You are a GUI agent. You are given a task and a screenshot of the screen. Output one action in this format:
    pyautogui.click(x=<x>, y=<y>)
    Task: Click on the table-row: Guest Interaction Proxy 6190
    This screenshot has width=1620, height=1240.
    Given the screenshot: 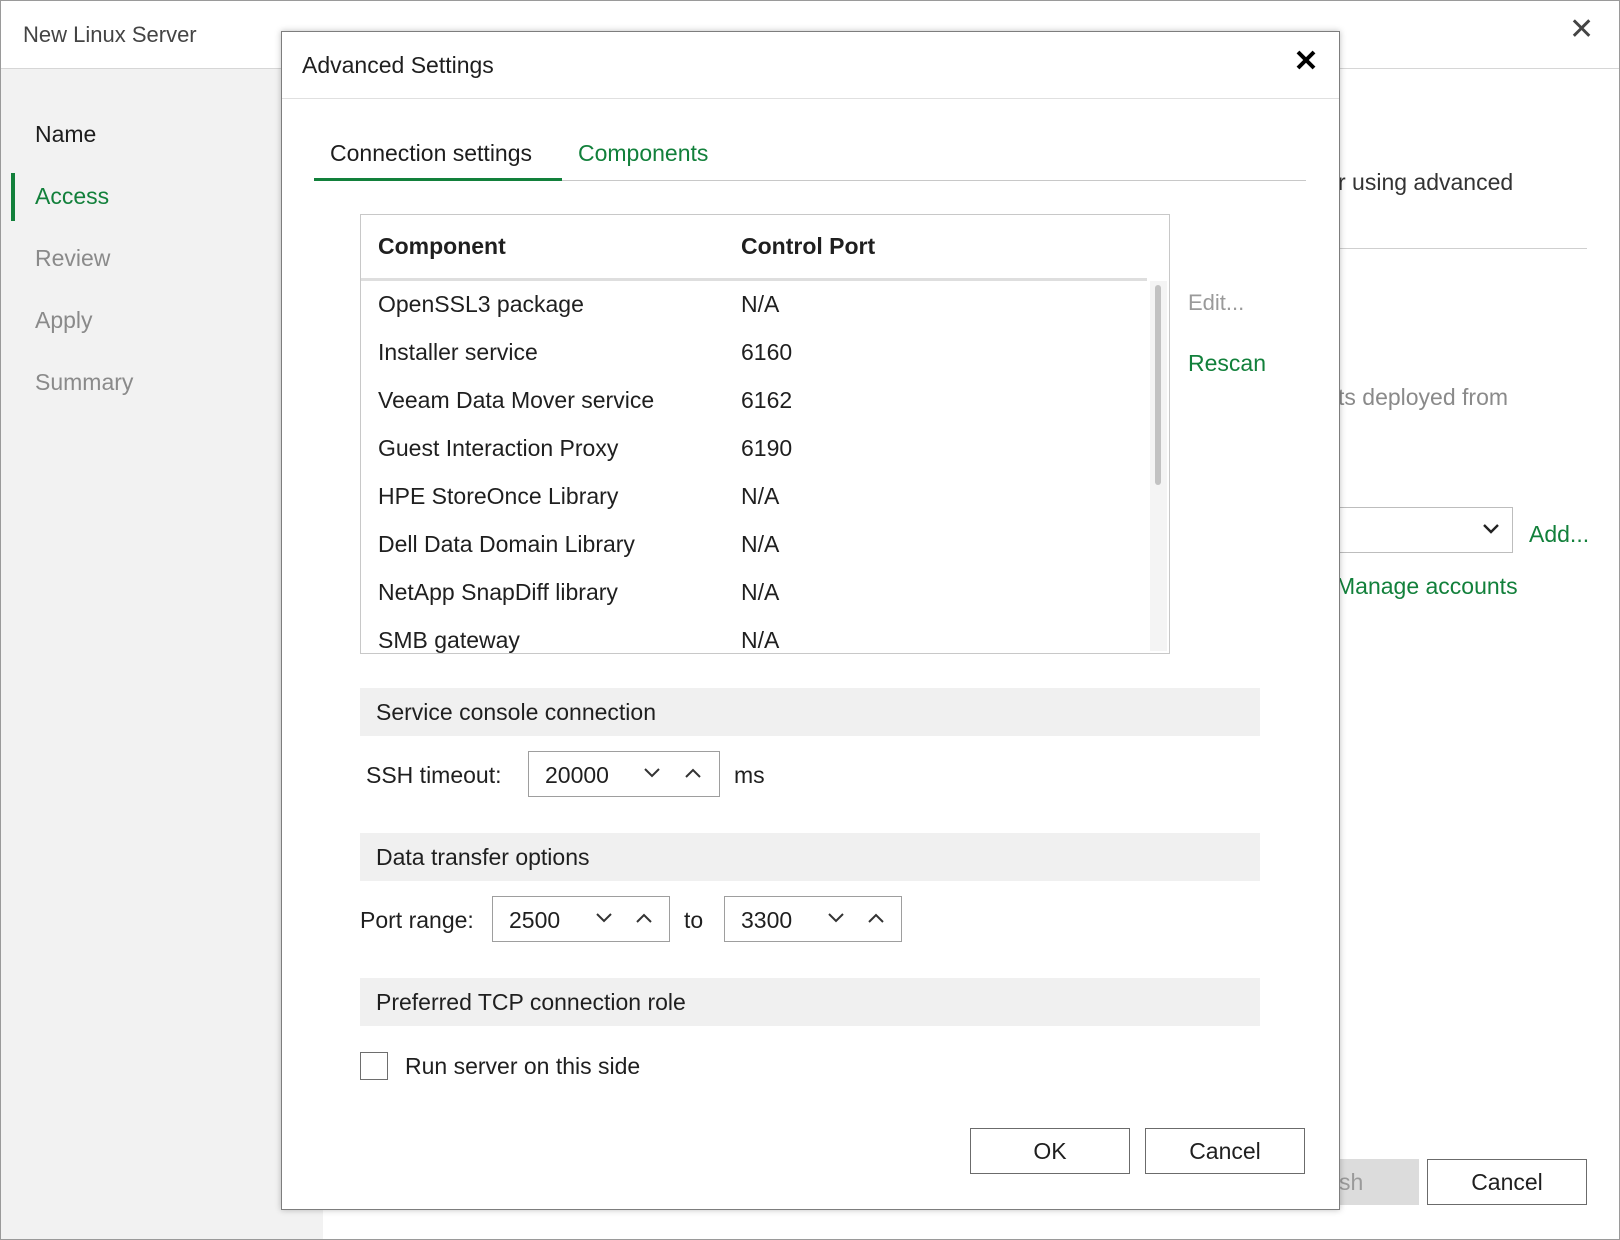 What is the action you would take?
    pyautogui.click(x=754, y=449)
    